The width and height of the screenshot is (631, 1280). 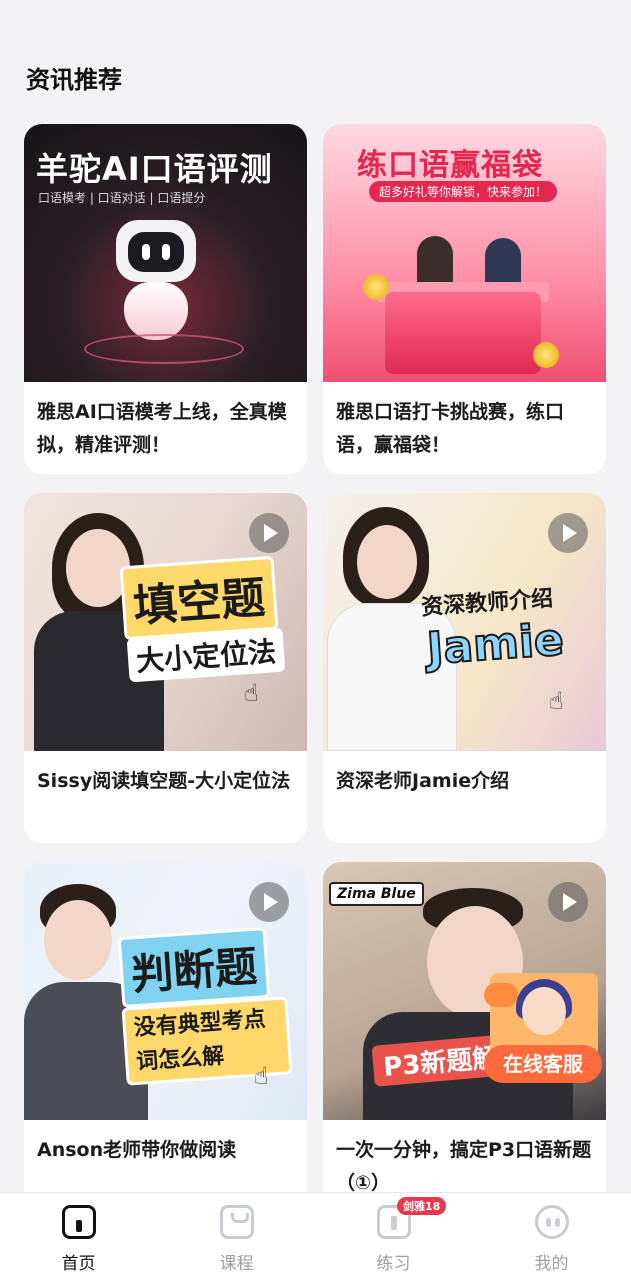 I want to click on thumbnail-subtitle: 大小定位法, so click(x=206, y=655).